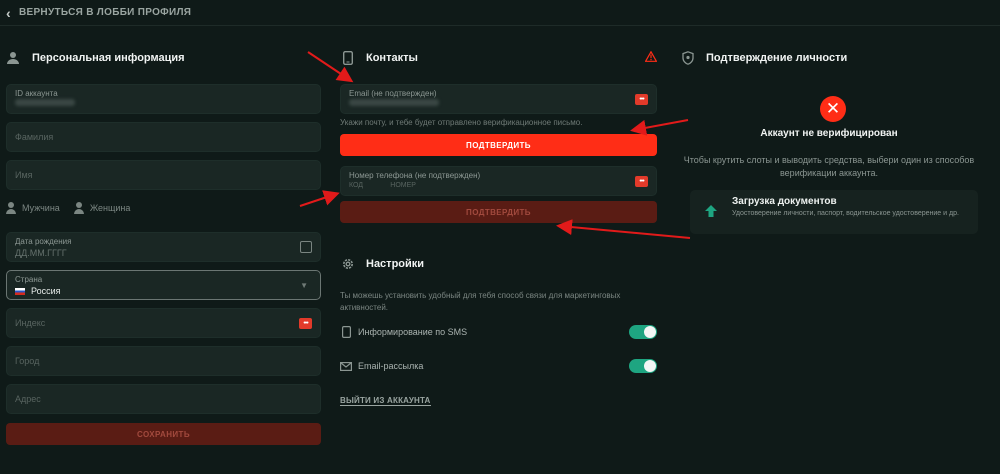 This screenshot has height=474, width=1000. Describe the element at coordinates (33, 208) in the screenshot. I see `gender-male-option: Мужчина` at that location.